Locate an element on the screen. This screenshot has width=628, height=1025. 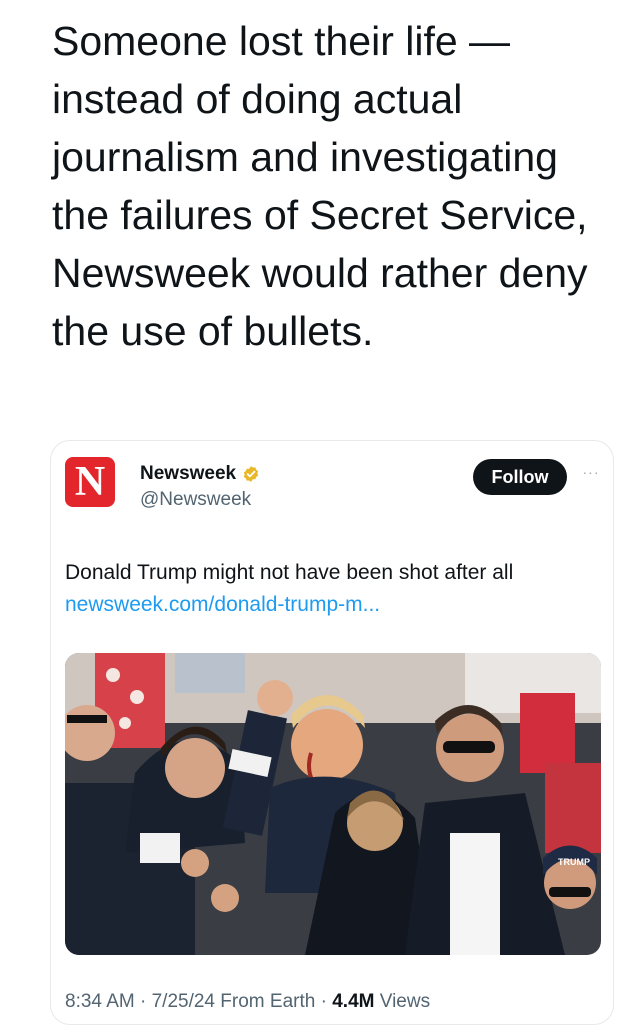
tweet-time: 8:34 AM is located at coordinates (100, 1001).